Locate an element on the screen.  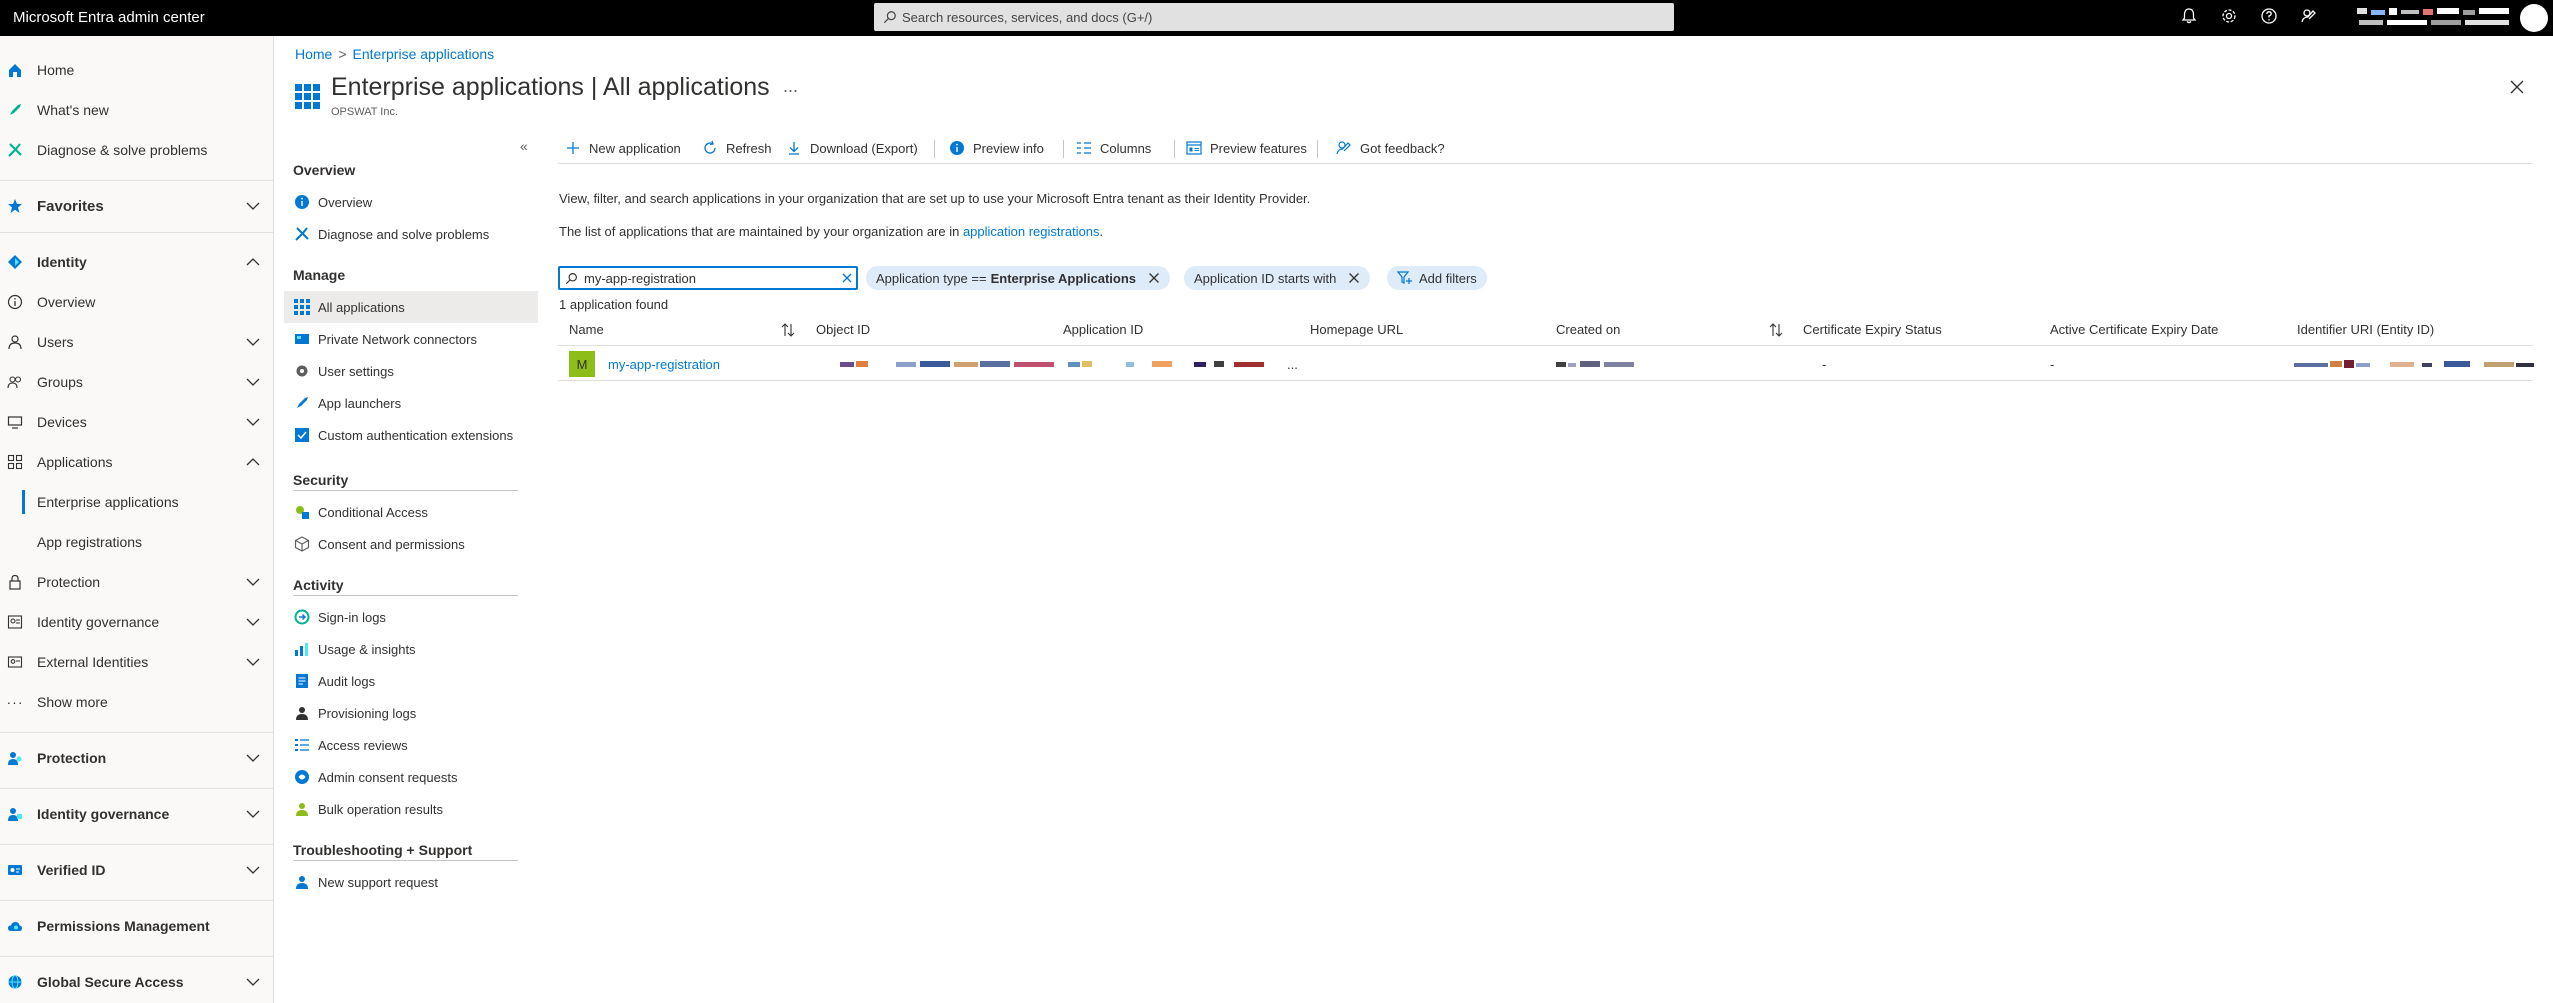
menu-item-diagnose: Diagnose and solve problems is located at coordinates (411, 234).